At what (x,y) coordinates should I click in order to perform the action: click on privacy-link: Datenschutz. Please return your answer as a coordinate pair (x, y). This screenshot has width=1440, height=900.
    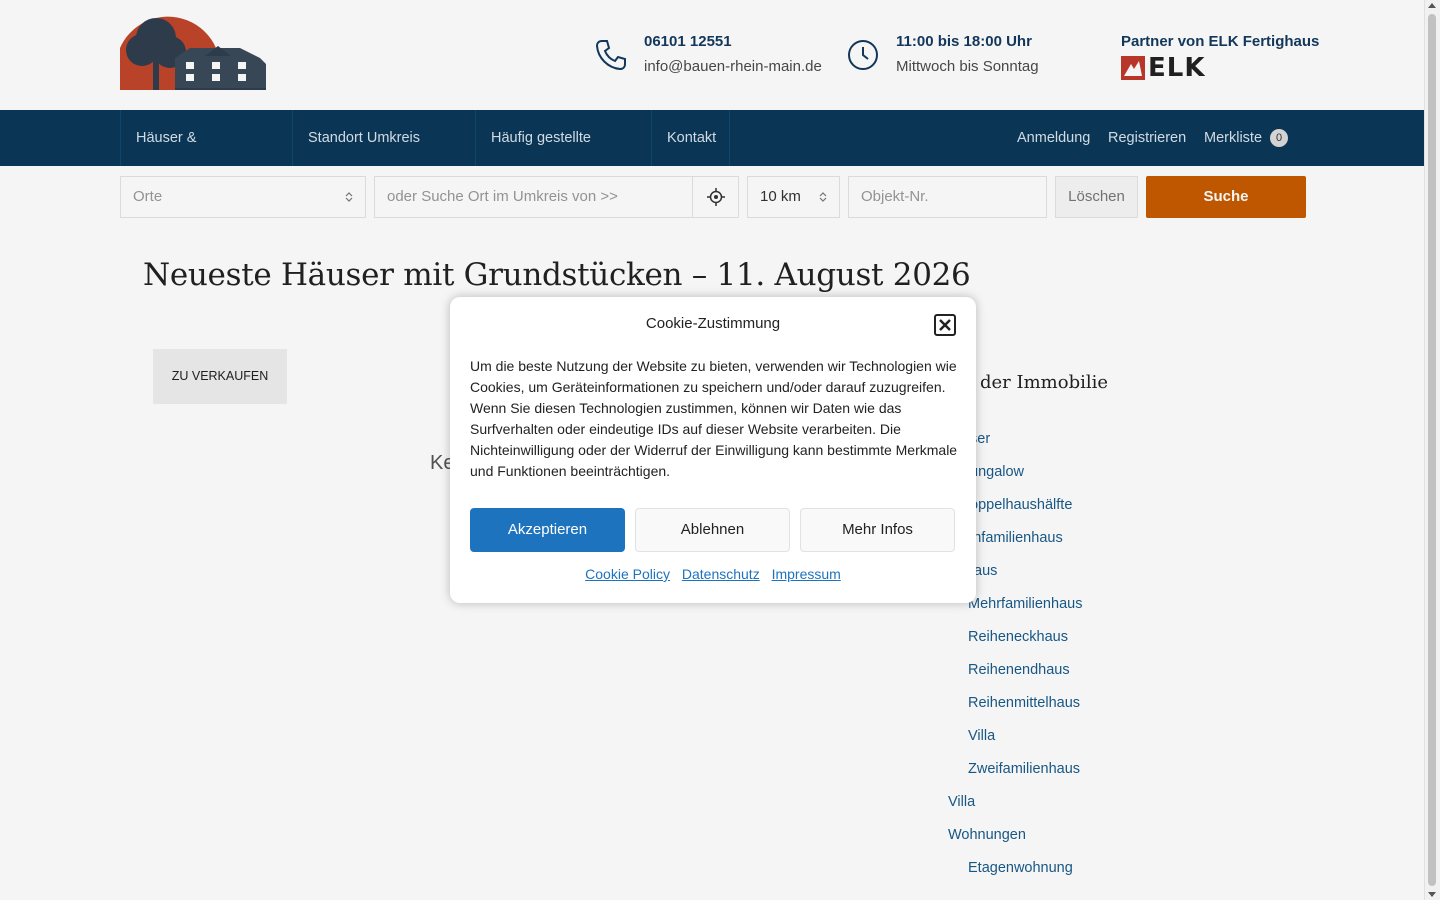
    Looking at the image, I should click on (721, 574).